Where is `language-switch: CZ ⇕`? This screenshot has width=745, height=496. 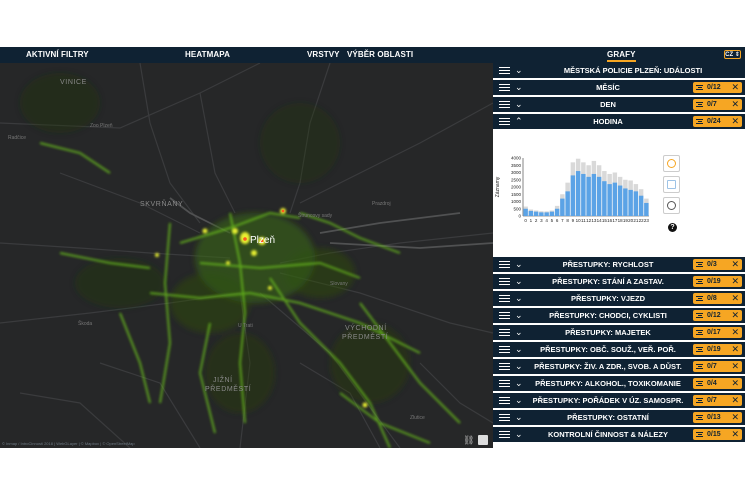
language-switch: CZ ⇕ is located at coordinates (732, 54).